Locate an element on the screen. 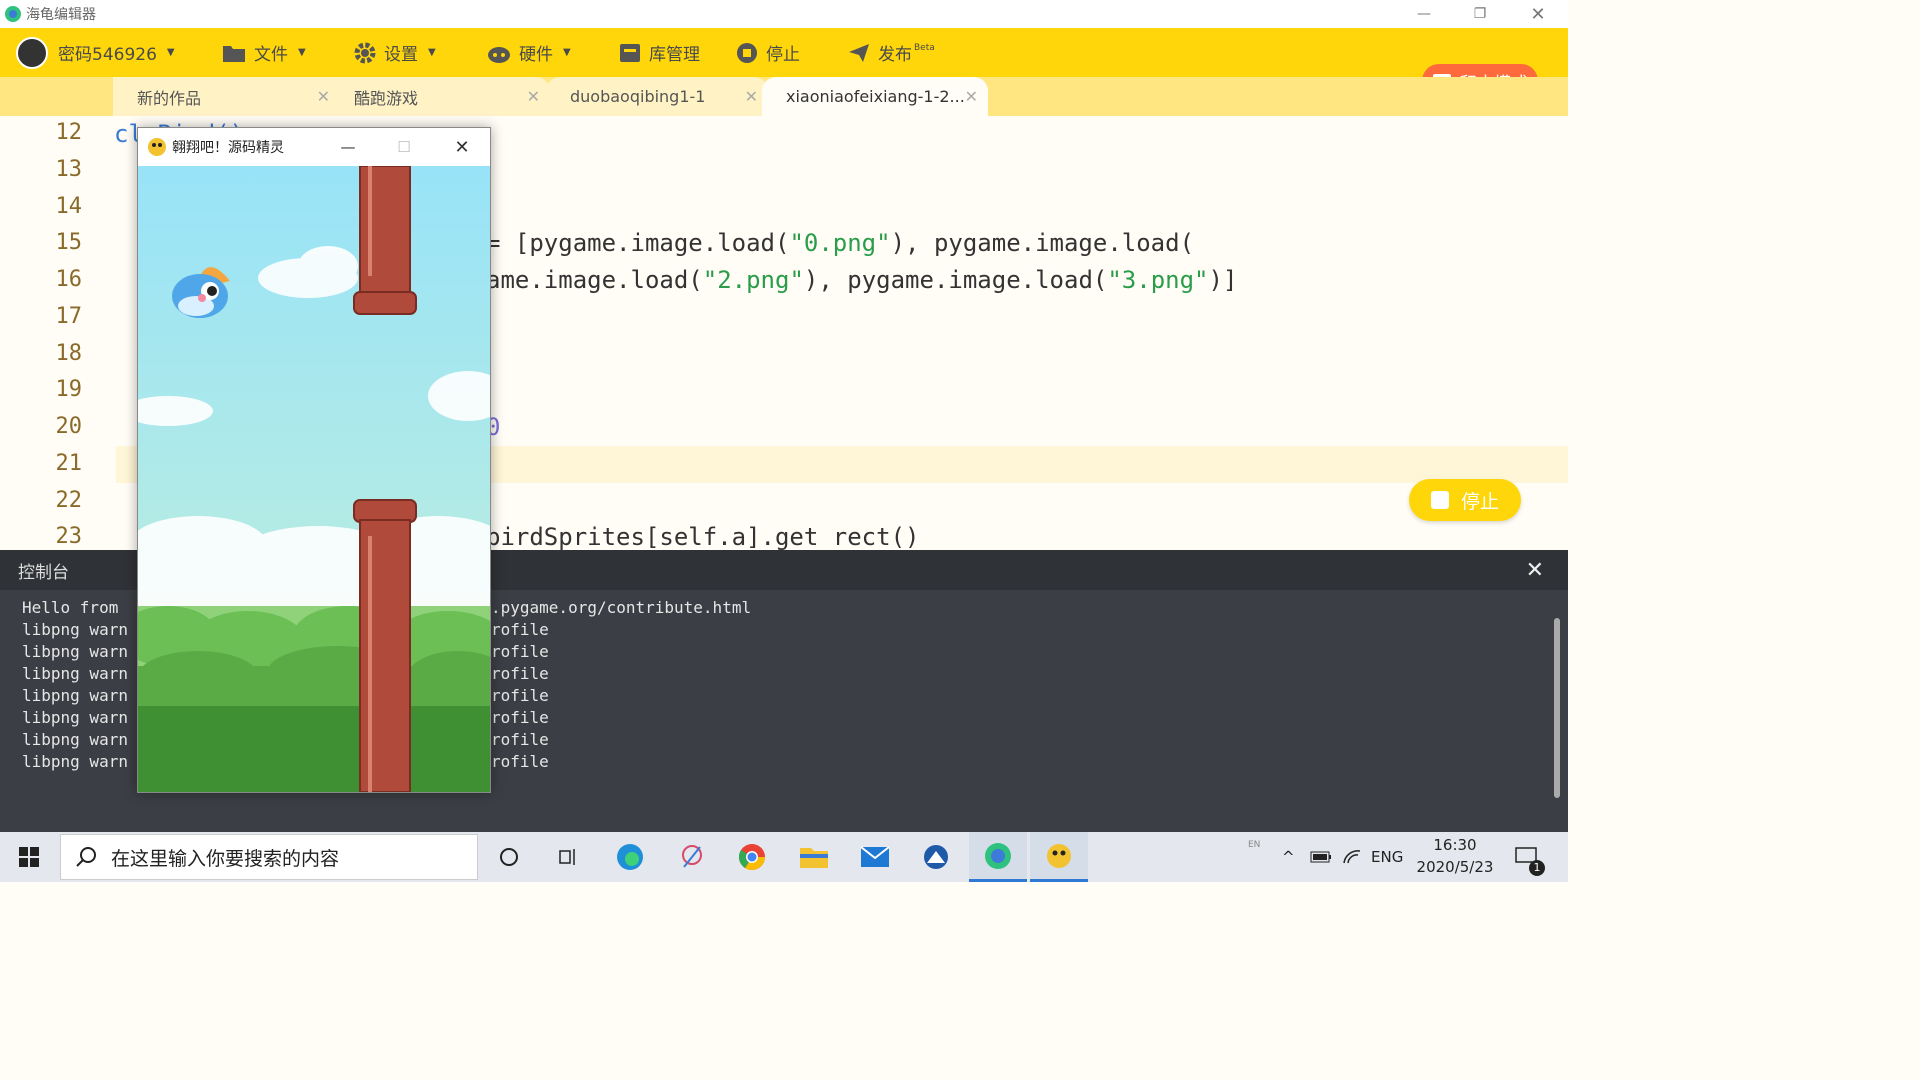  battery-icon-glyph is located at coordinates (1320, 857).